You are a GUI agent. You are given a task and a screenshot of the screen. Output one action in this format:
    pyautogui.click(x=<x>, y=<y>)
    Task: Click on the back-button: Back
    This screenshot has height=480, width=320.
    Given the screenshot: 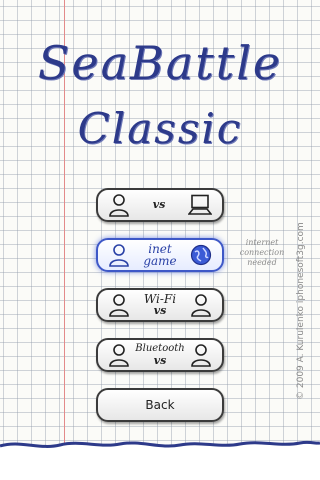 What is the action you would take?
    pyautogui.click(x=160, y=405)
    